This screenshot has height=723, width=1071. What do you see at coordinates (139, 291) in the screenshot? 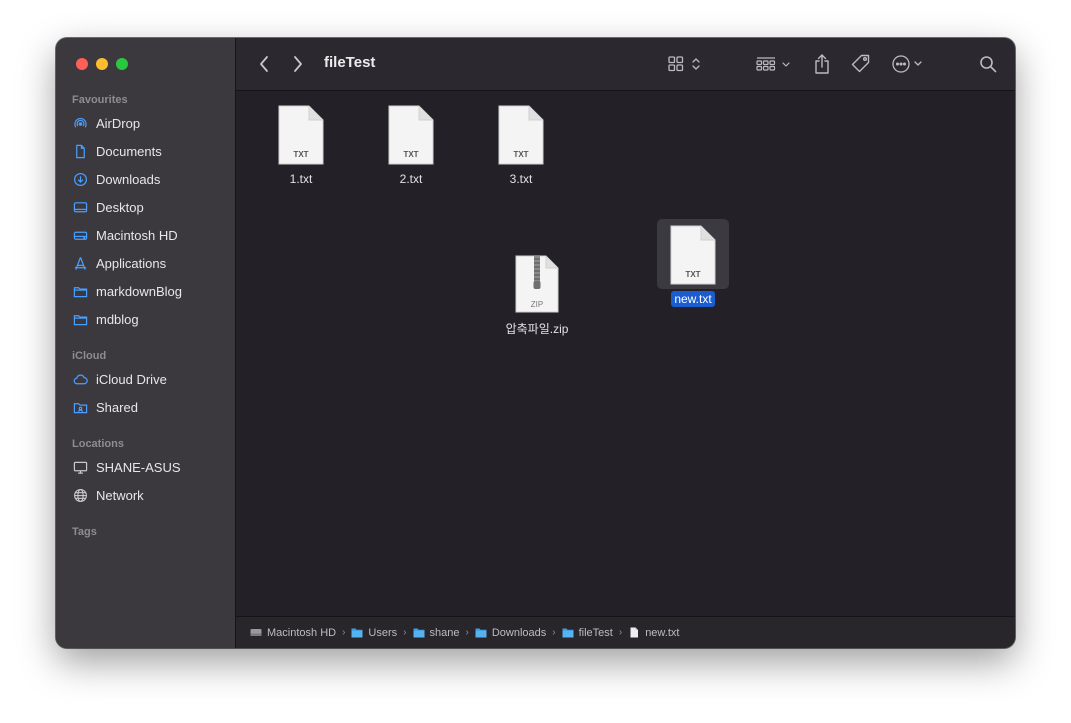
I see `sidebar-item-label: markdownBlog` at bounding box center [139, 291].